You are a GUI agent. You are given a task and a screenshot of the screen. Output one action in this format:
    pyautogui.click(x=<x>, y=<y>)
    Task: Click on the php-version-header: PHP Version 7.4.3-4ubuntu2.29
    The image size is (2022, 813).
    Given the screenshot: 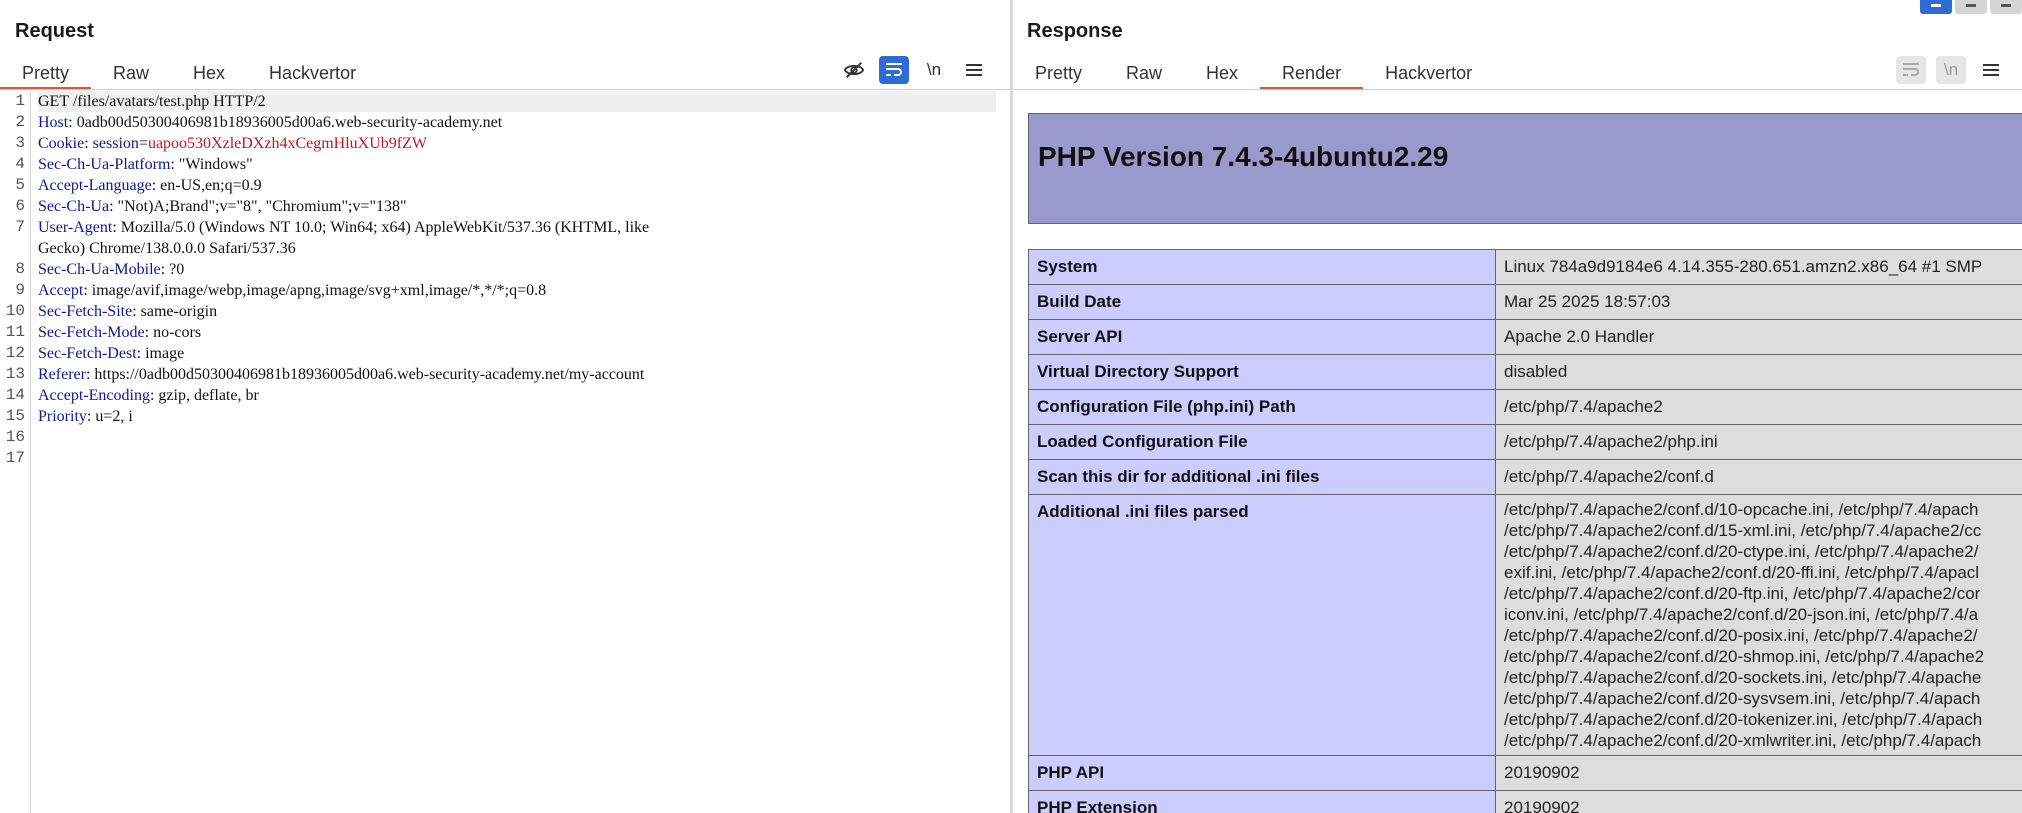 What is the action you would take?
    pyautogui.click(x=1525, y=168)
    